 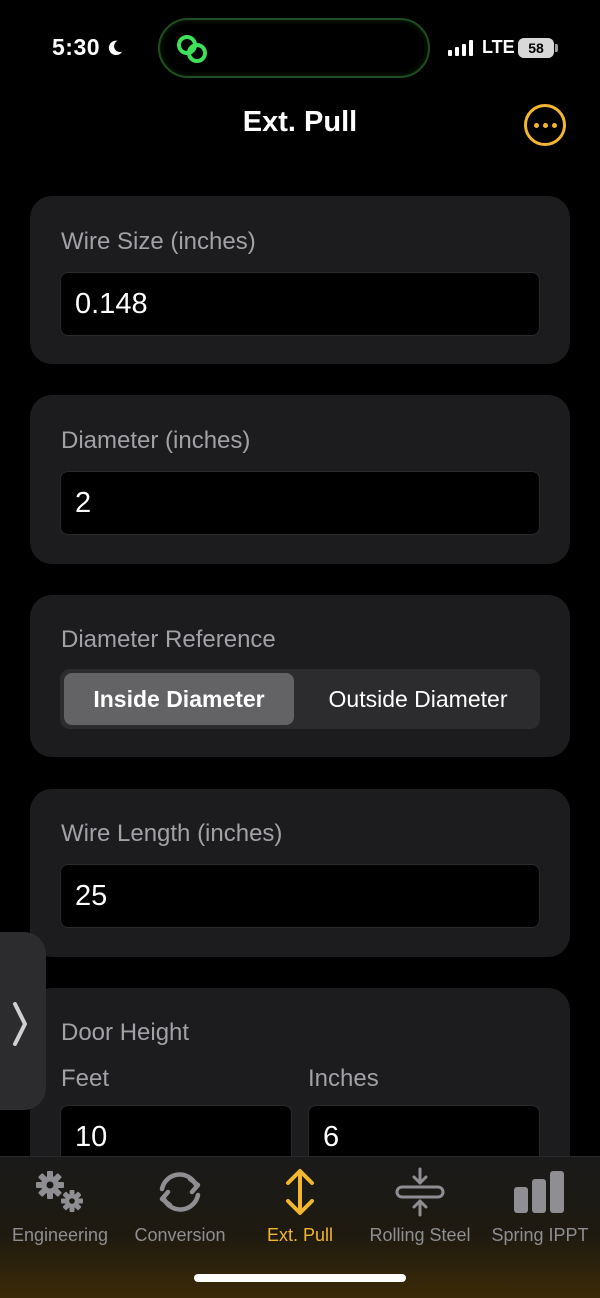 I want to click on compress-icon, so click(x=420, y=1192).